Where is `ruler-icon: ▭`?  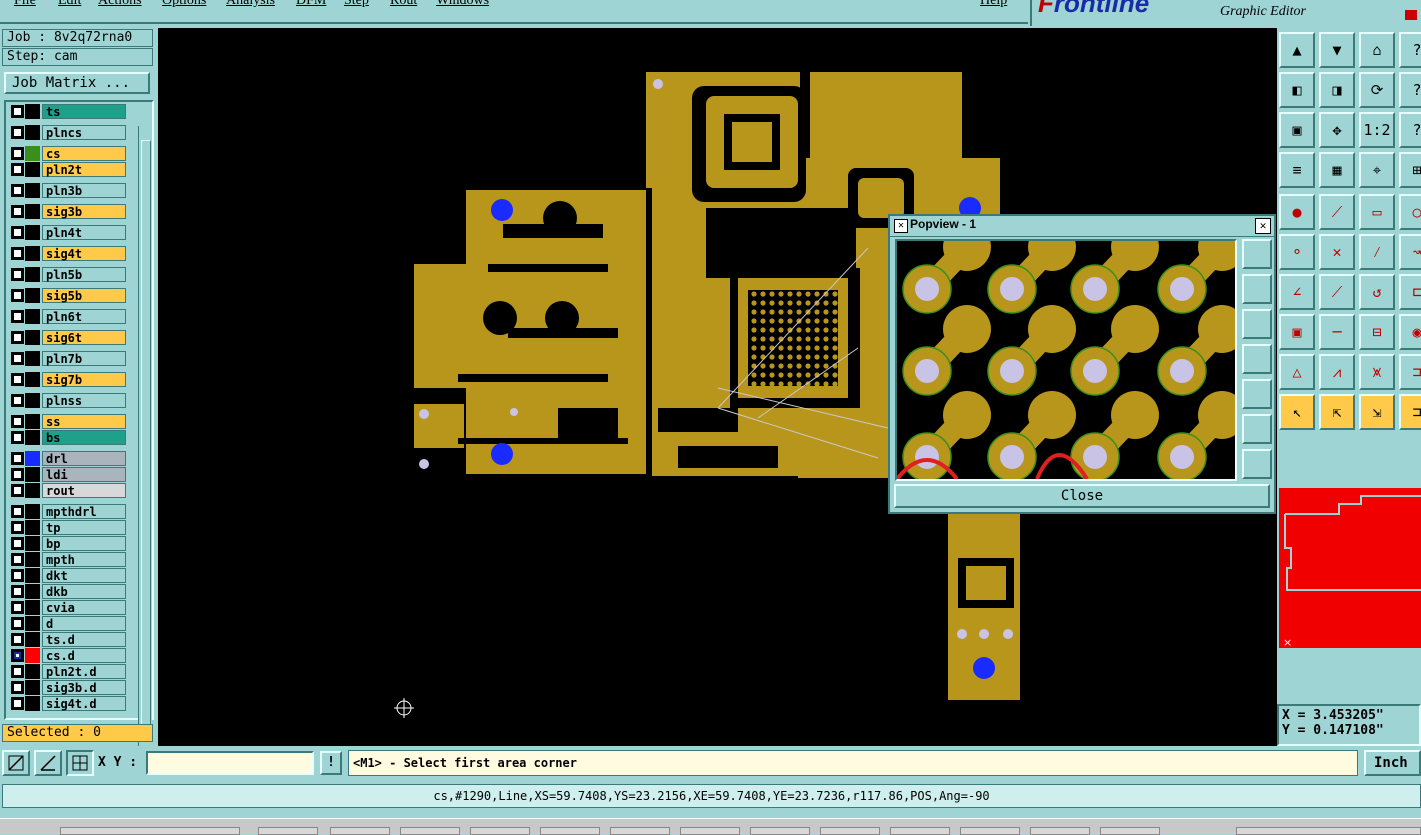 ruler-icon: ▭ is located at coordinates (1377, 212).